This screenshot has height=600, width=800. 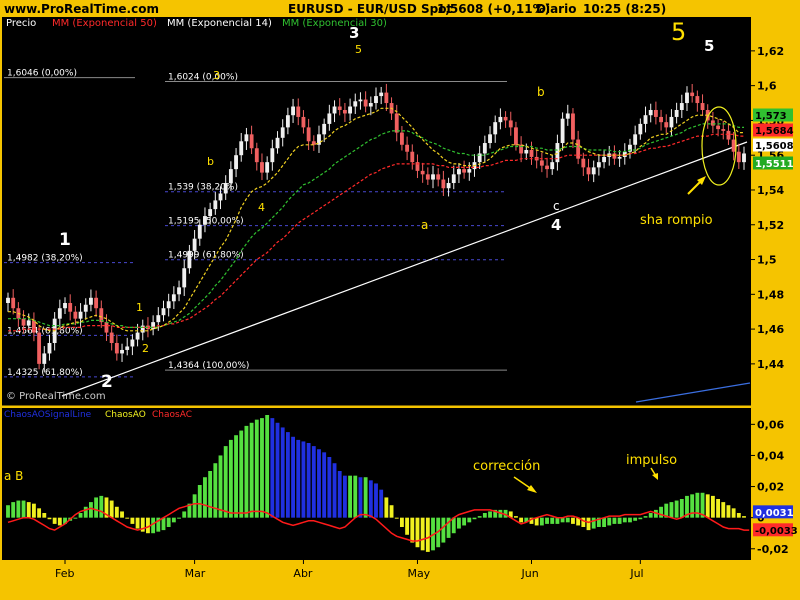 What do you see at coordinates (195, 573) in the screenshot?
I see `month-label: Mar` at bounding box center [195, 573].